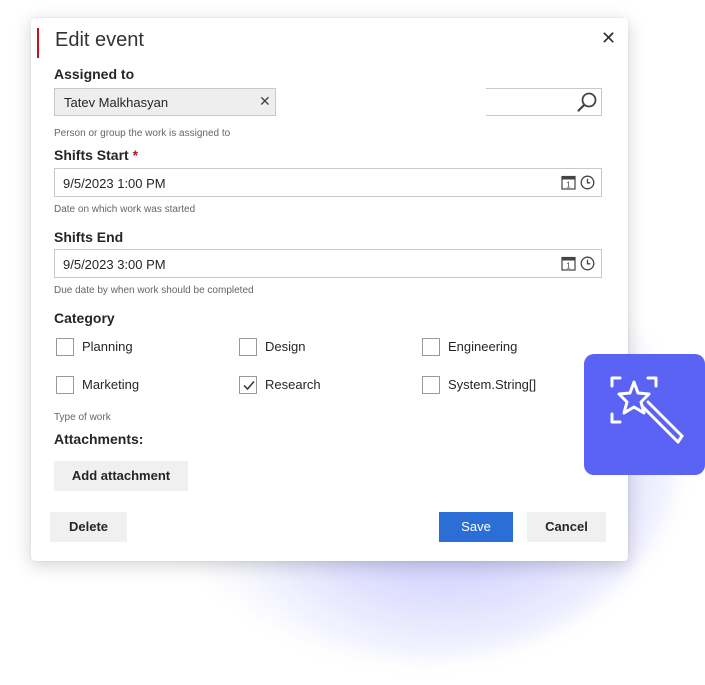  I want to click on checkbox-label: Research, so click(293, 384).